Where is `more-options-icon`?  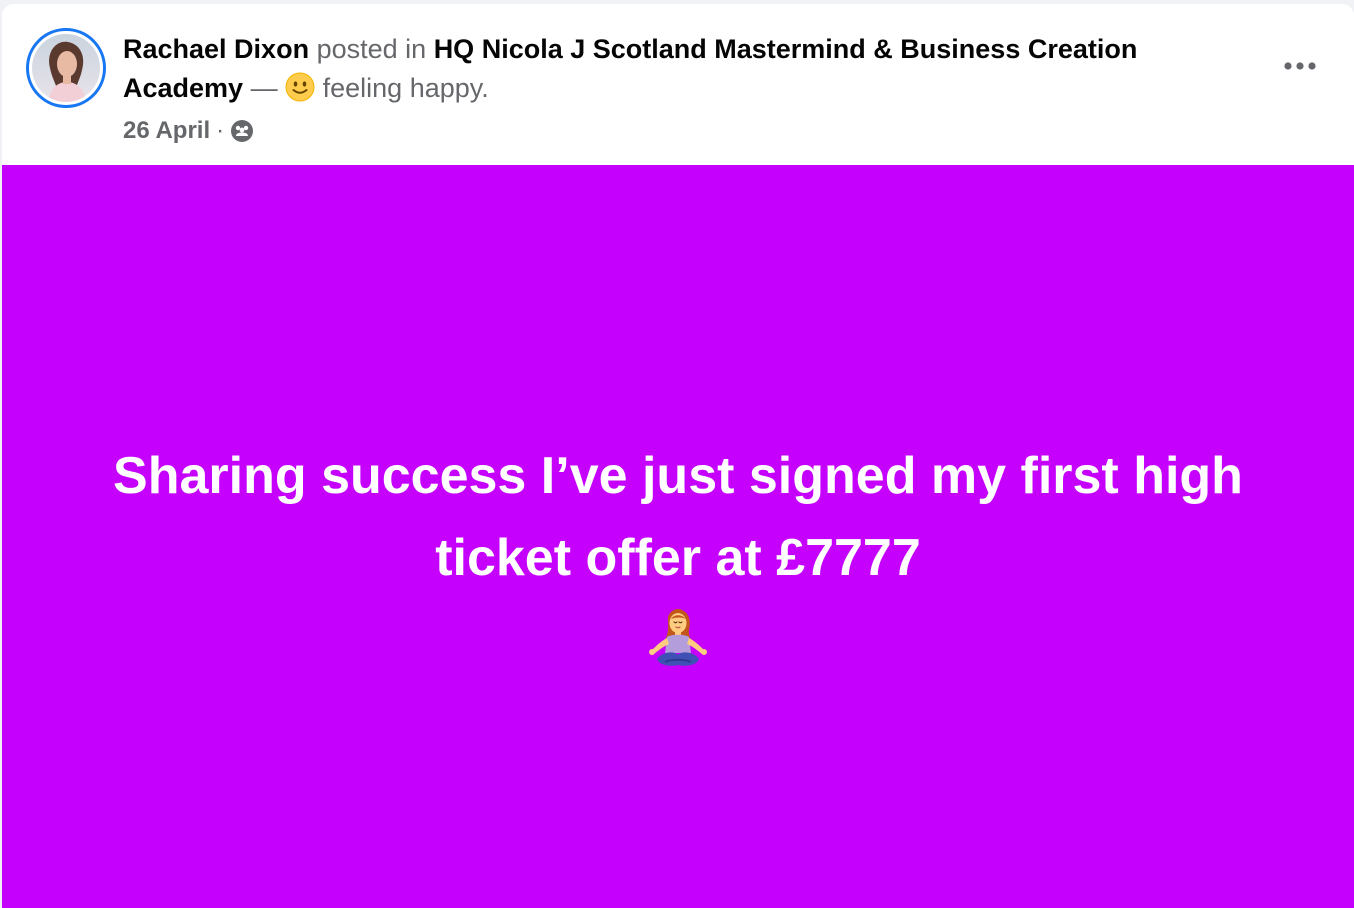
more-options-icon is located at coordinates (1300, 66).